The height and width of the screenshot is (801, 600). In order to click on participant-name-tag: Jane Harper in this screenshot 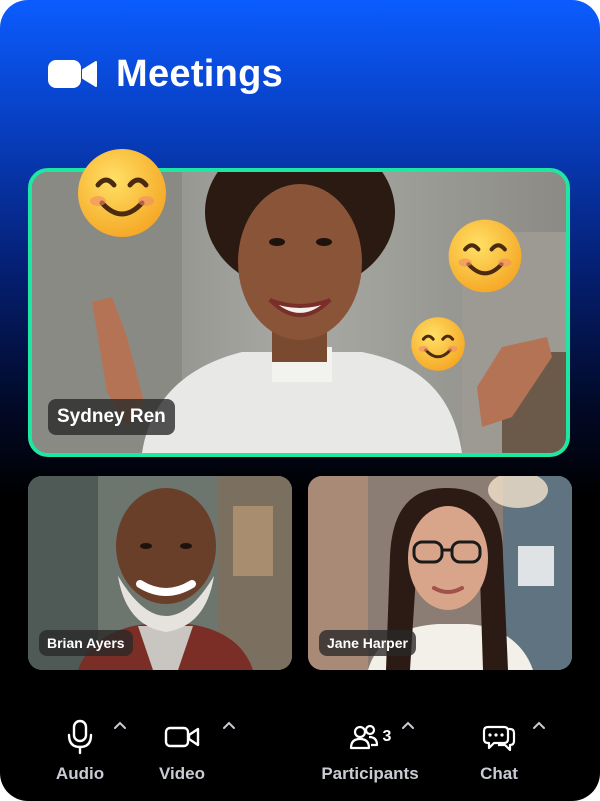, I will do `click(367, 643)`.